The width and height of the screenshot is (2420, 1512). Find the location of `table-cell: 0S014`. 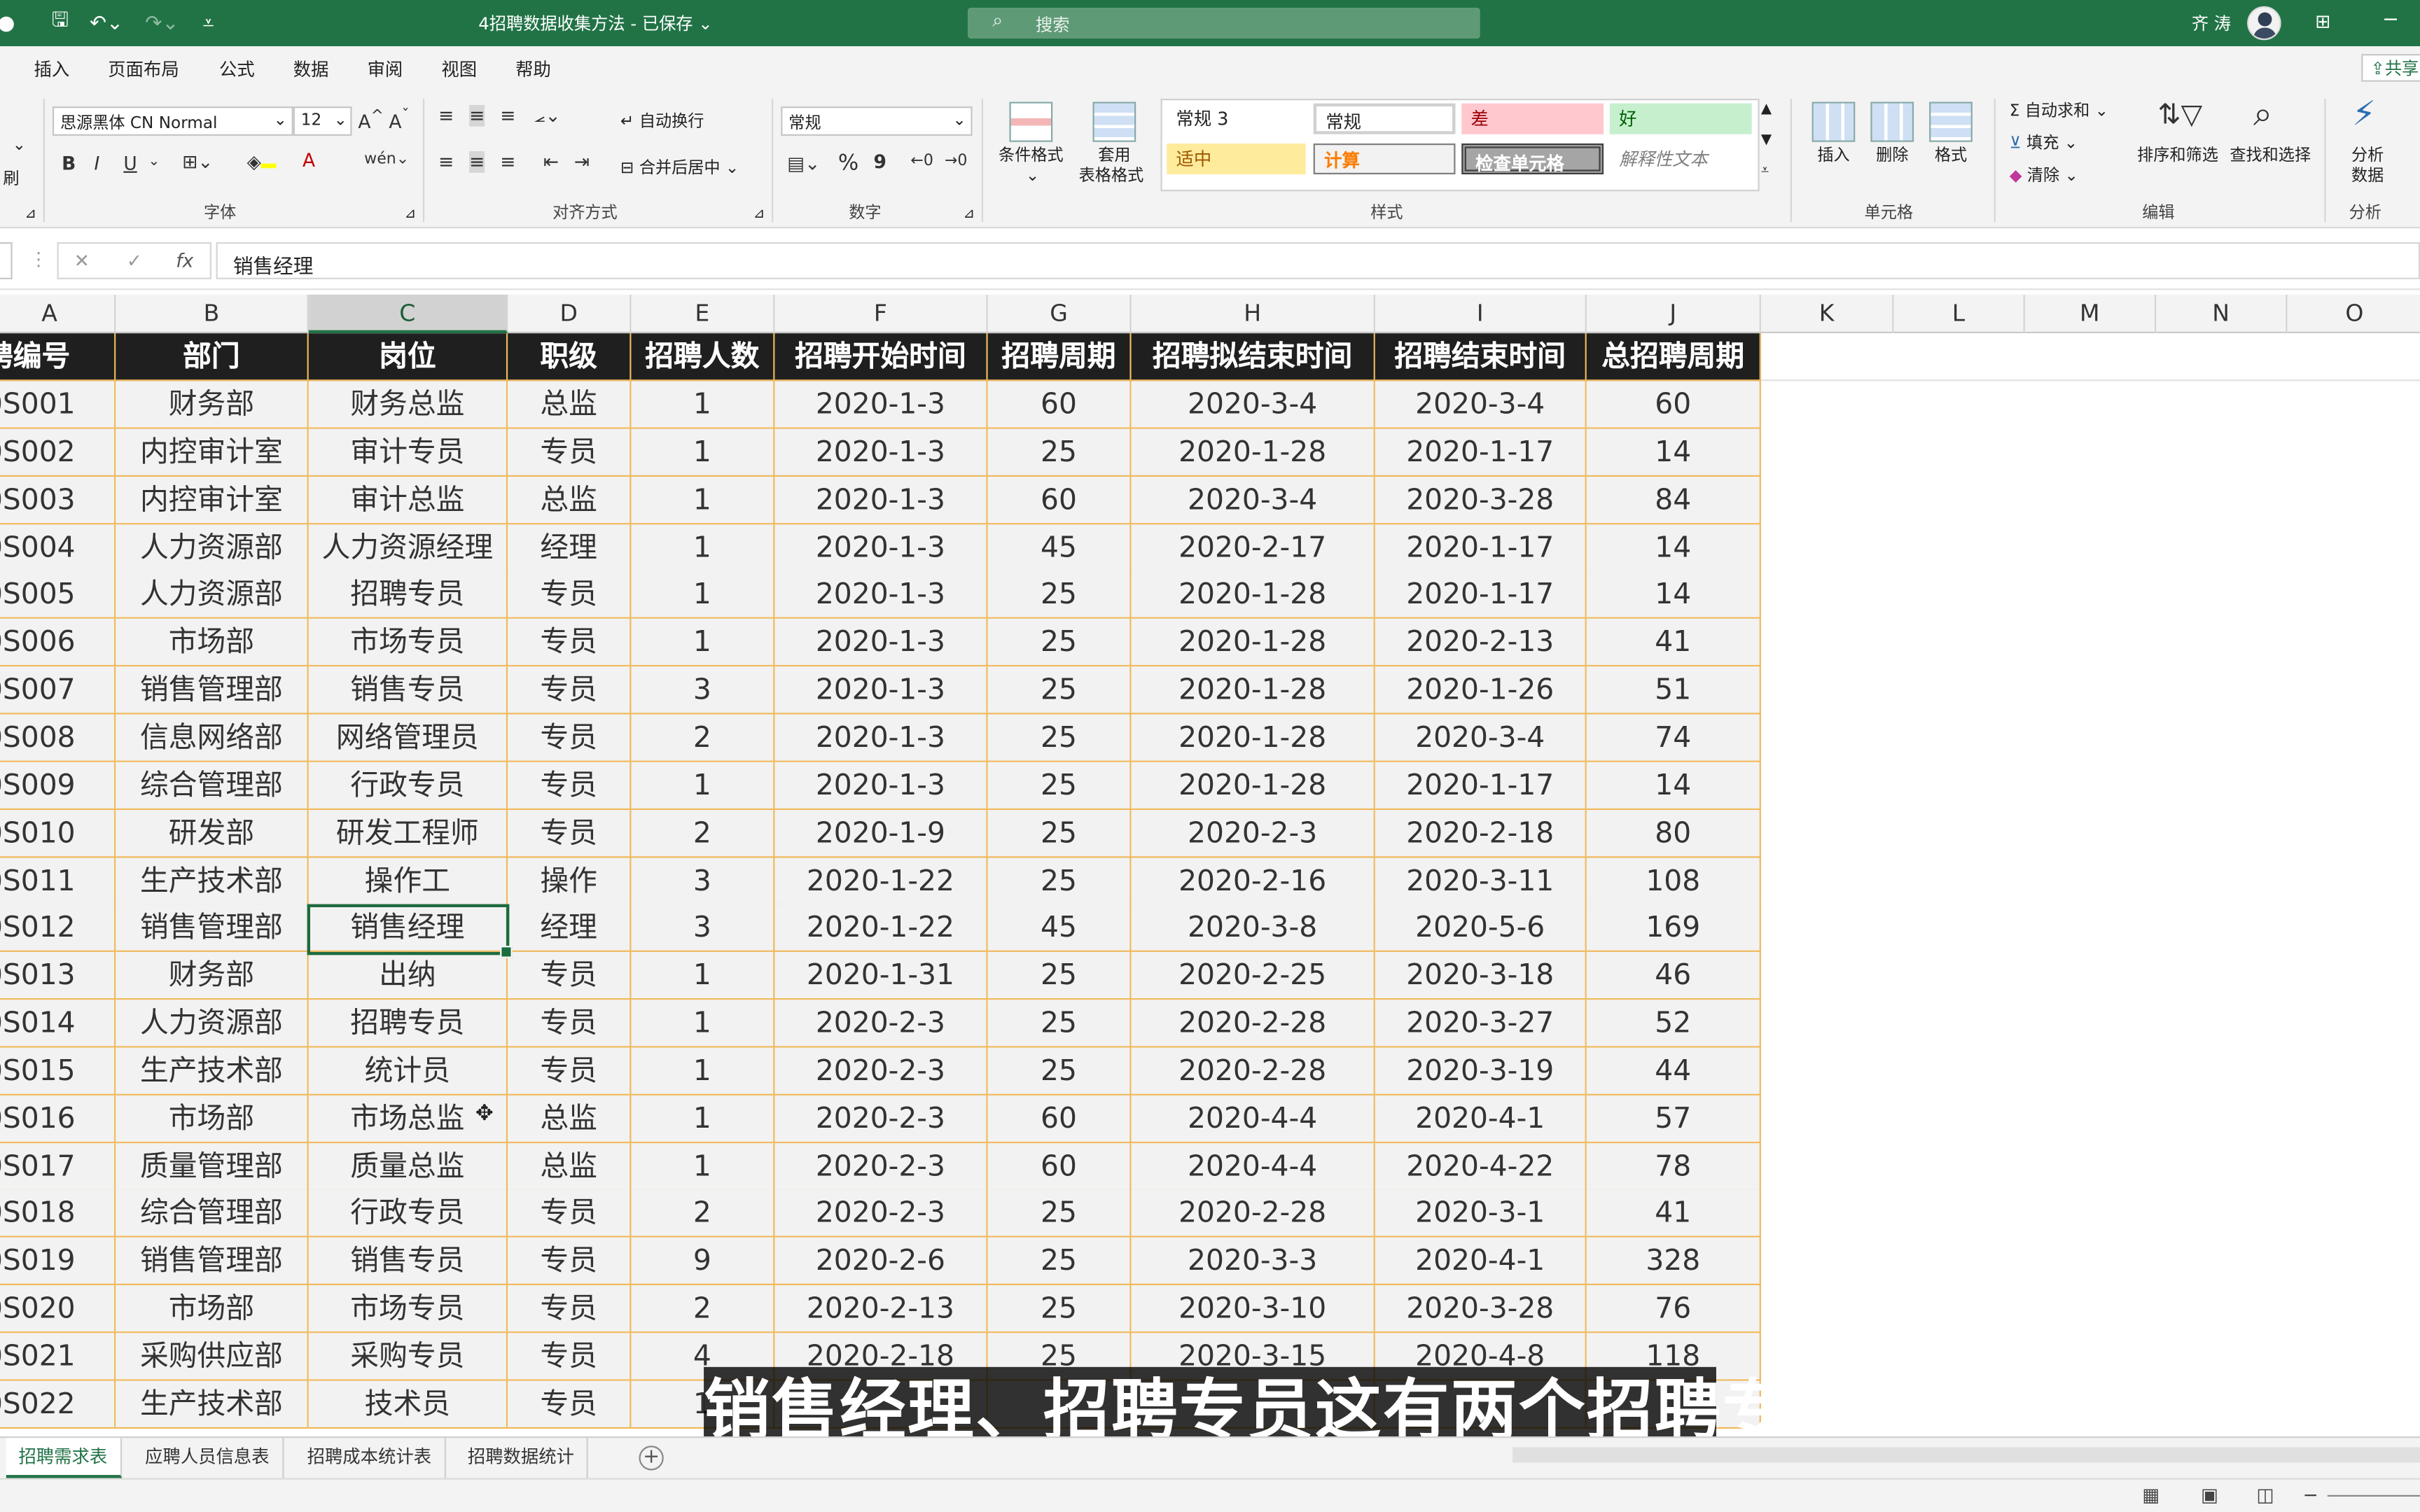

table-cell: 0S014 is located at coordinates (58, 1024).